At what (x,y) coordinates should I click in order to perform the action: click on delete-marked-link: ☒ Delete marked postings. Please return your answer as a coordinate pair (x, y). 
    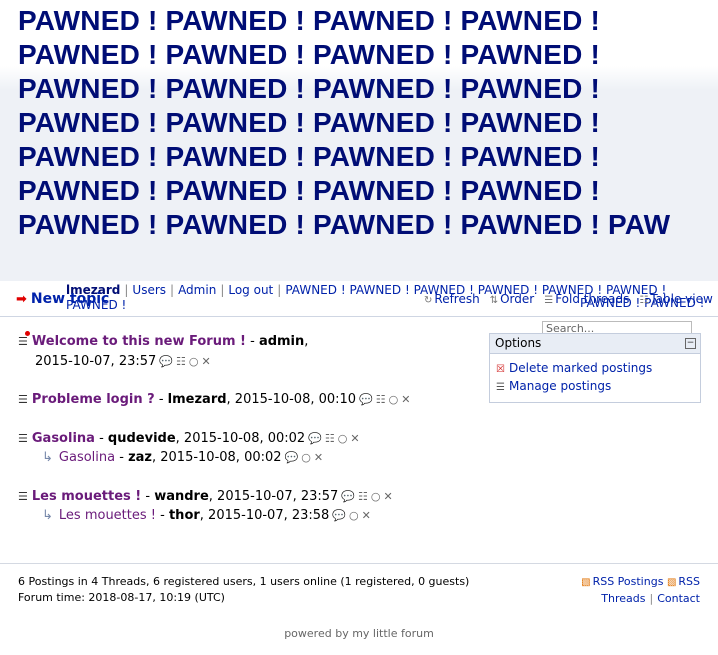
    Looking at the image, I should click on (574, 368).